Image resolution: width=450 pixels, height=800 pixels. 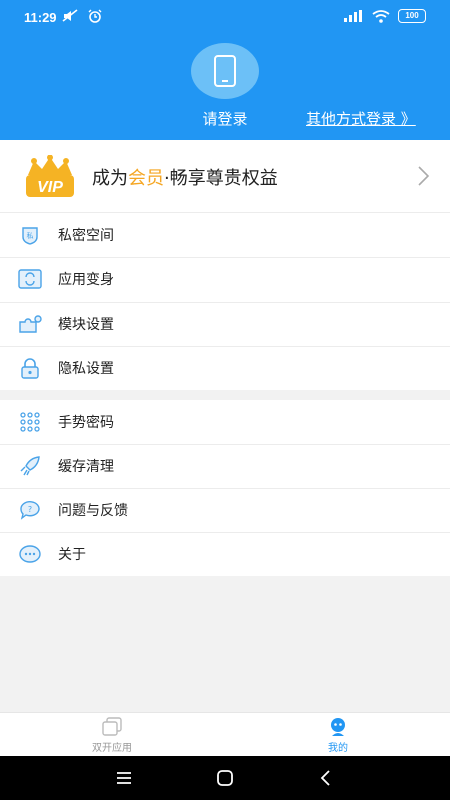 I want to click on vip-banner: VIP 成为会员·畅享尊贵权益, so click(x=225, y=176).